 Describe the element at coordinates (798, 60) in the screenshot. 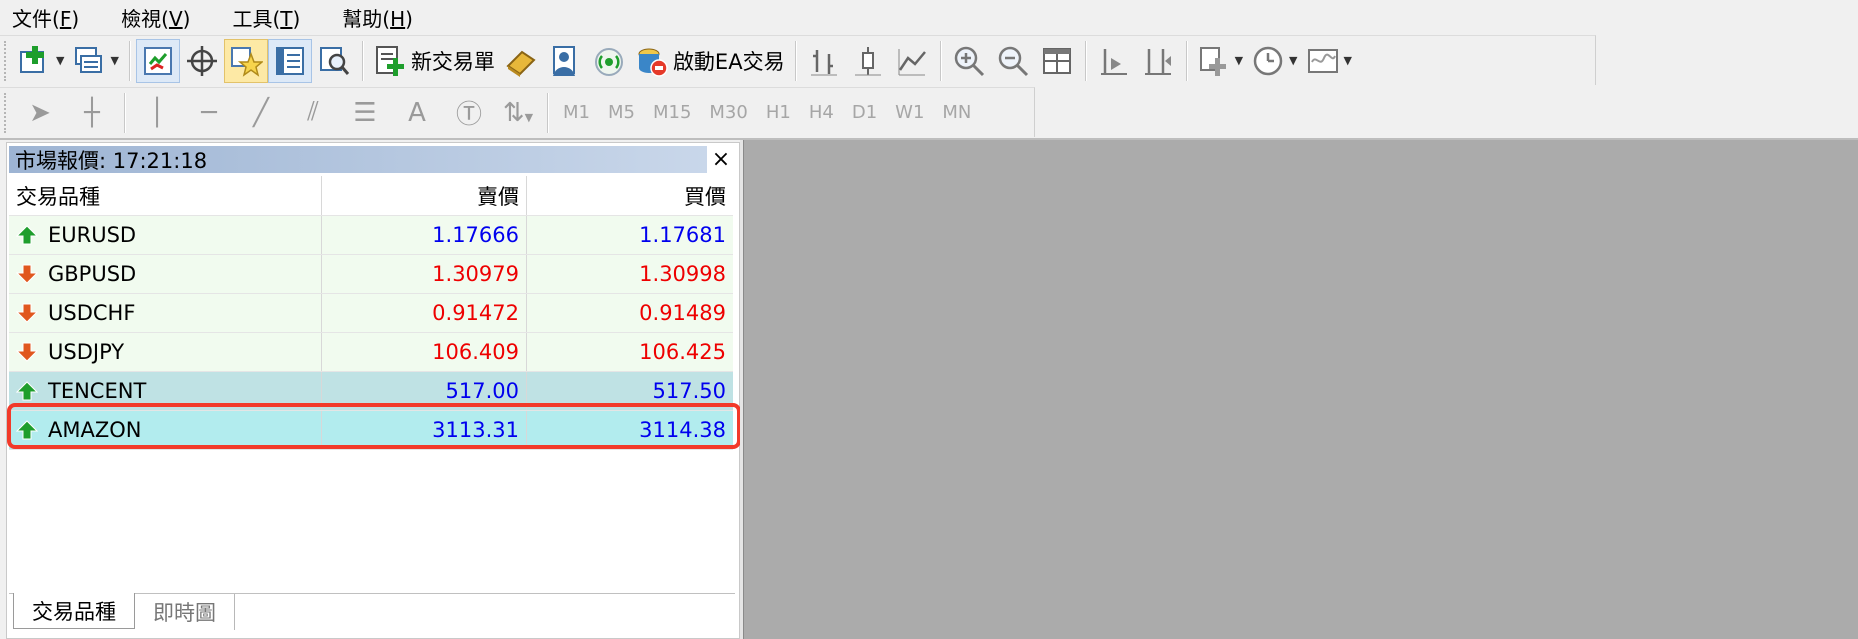

I see `standard-toolbar: ▼ ▼ 新交易單 啟動EA交易 ▼ ▼ ▼` at that location.